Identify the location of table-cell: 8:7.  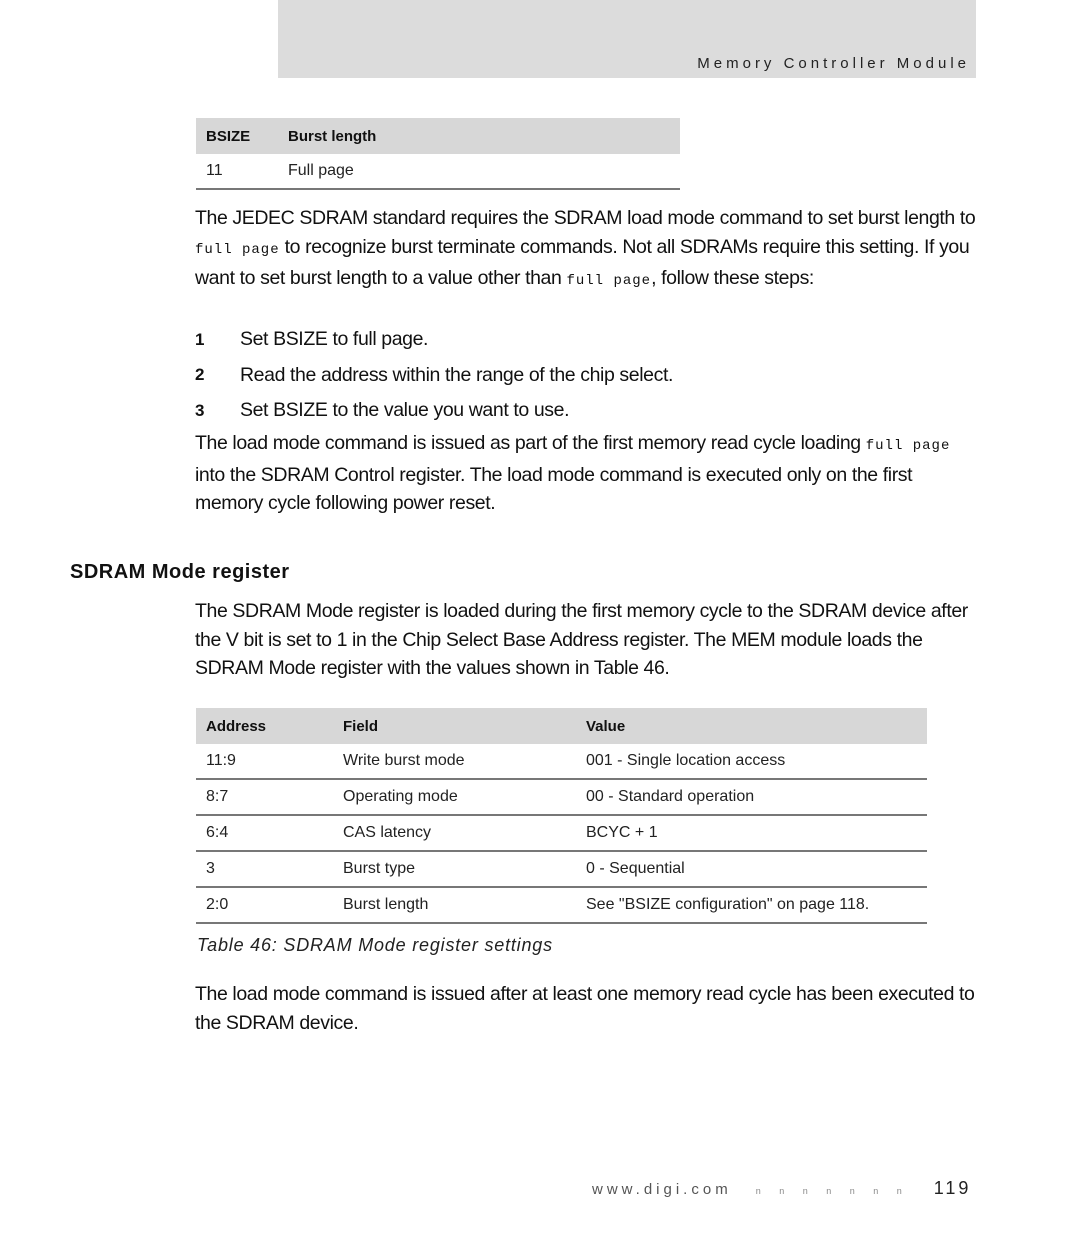
(264, 797).